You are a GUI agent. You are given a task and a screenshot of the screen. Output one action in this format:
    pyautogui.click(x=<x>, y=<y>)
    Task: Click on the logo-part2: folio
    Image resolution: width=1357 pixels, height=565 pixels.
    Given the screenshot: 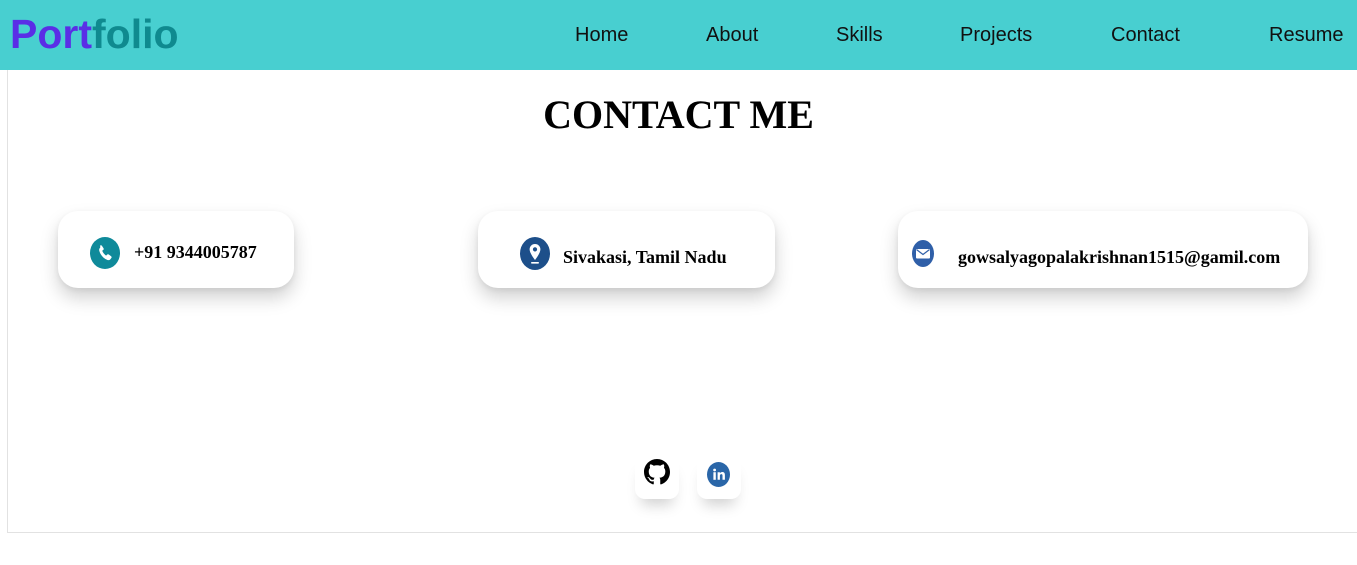 What is the action you would take?
    pyautogui.click(x=135, y=34)
    